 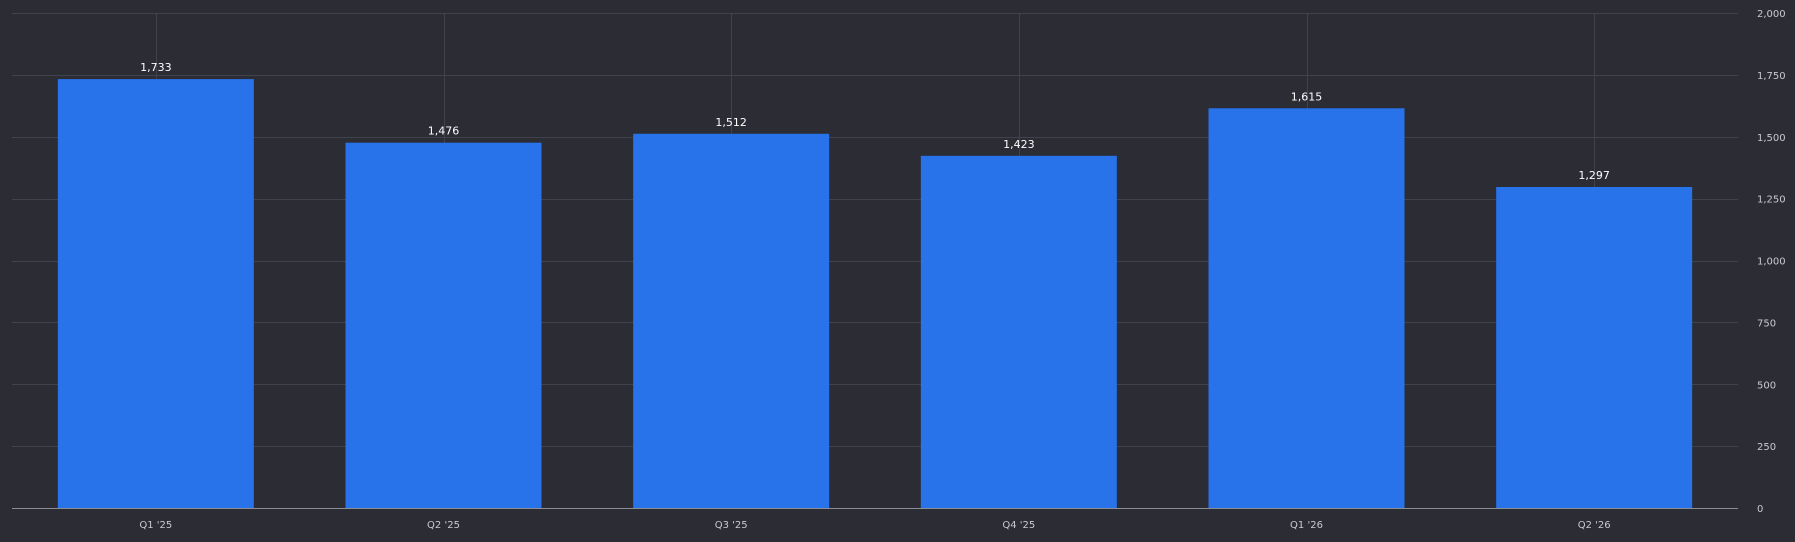 I want to click on bar-value-label: 1,512, so click(x=731, y=122).